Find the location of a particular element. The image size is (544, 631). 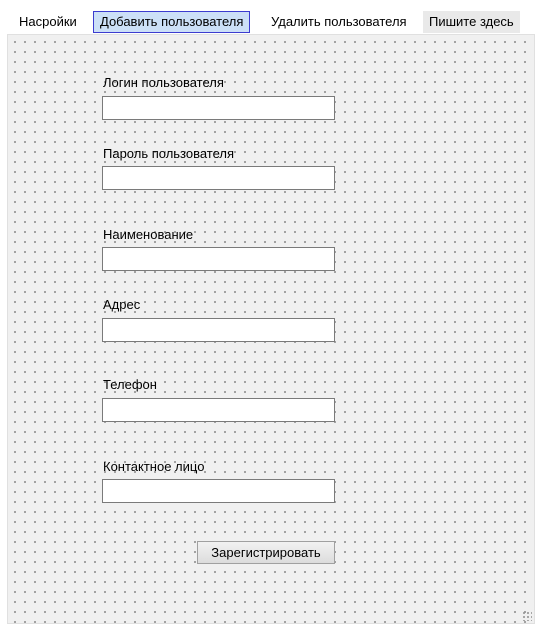

phone-label: Телефон is located at coordinates (130, 384).